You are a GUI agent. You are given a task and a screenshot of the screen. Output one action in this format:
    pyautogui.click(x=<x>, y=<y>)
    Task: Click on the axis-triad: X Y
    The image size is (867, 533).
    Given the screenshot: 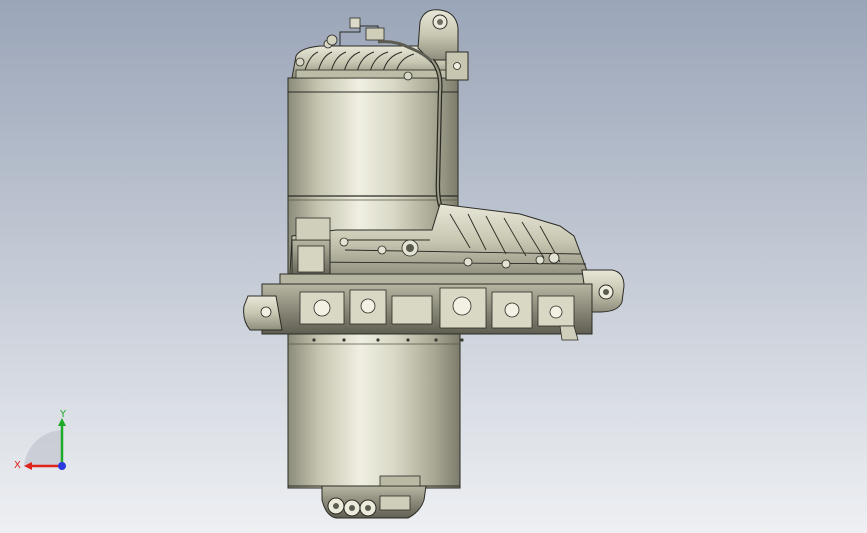 What is the action you would take?
    pyautogui.click(x=40, y=440)
    